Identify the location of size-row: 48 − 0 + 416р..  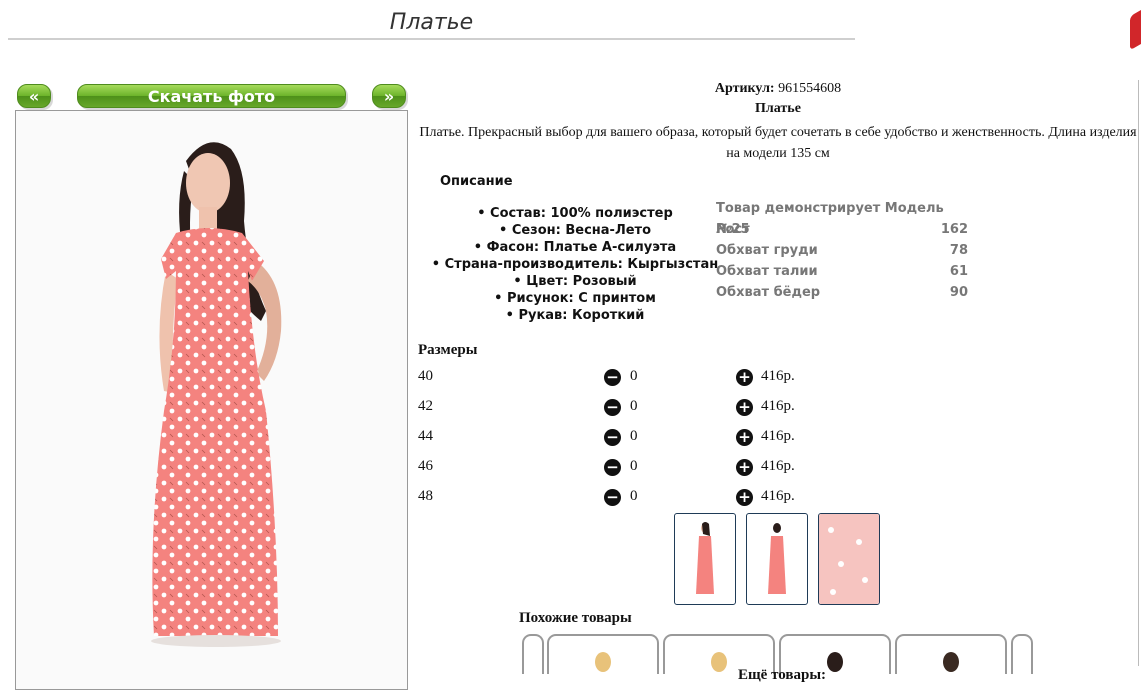
(618, 499).